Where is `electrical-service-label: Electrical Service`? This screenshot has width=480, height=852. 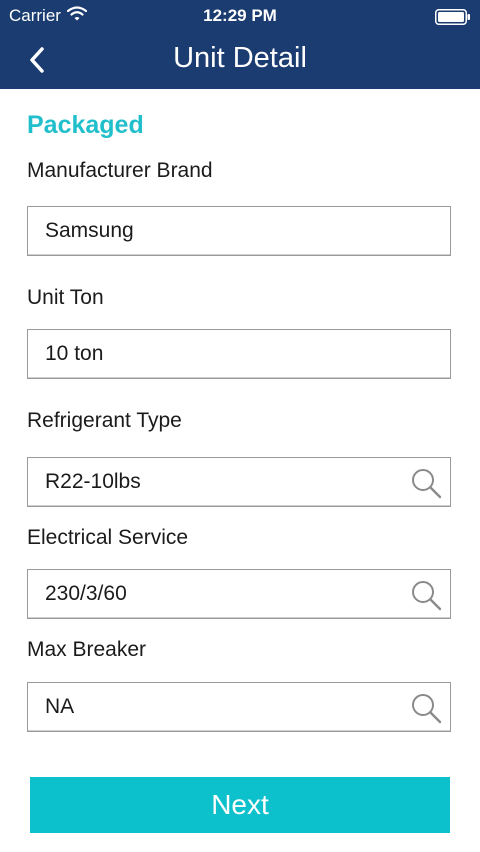 electrical-service-label: Electrical Service is located at coordinates (108, 537).